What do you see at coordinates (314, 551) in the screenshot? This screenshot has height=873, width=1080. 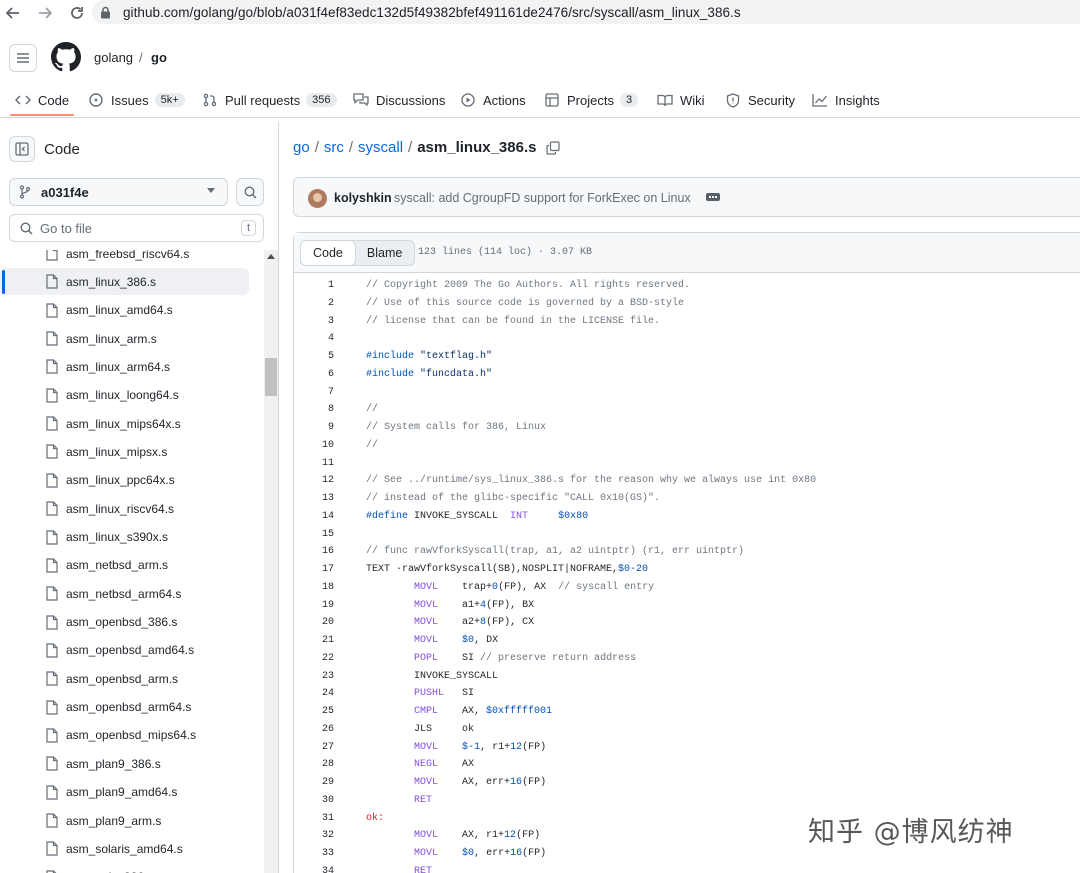 I see `line-number: 16` at bounding box center [314, 551].